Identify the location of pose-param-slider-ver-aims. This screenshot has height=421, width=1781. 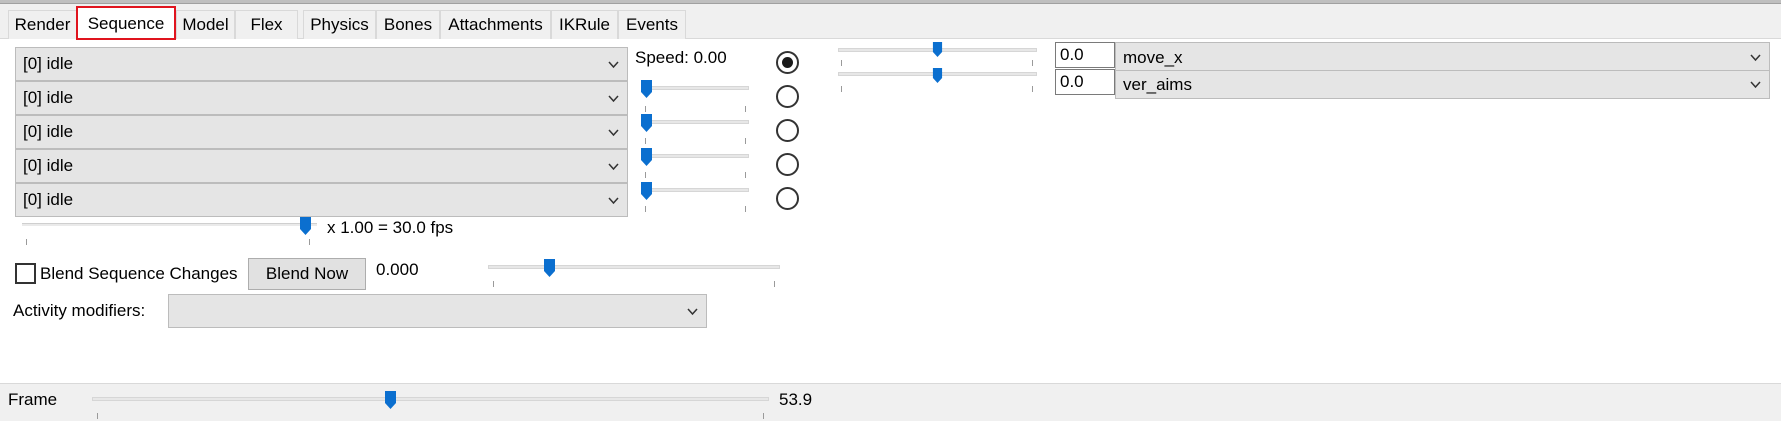
(937, 83).